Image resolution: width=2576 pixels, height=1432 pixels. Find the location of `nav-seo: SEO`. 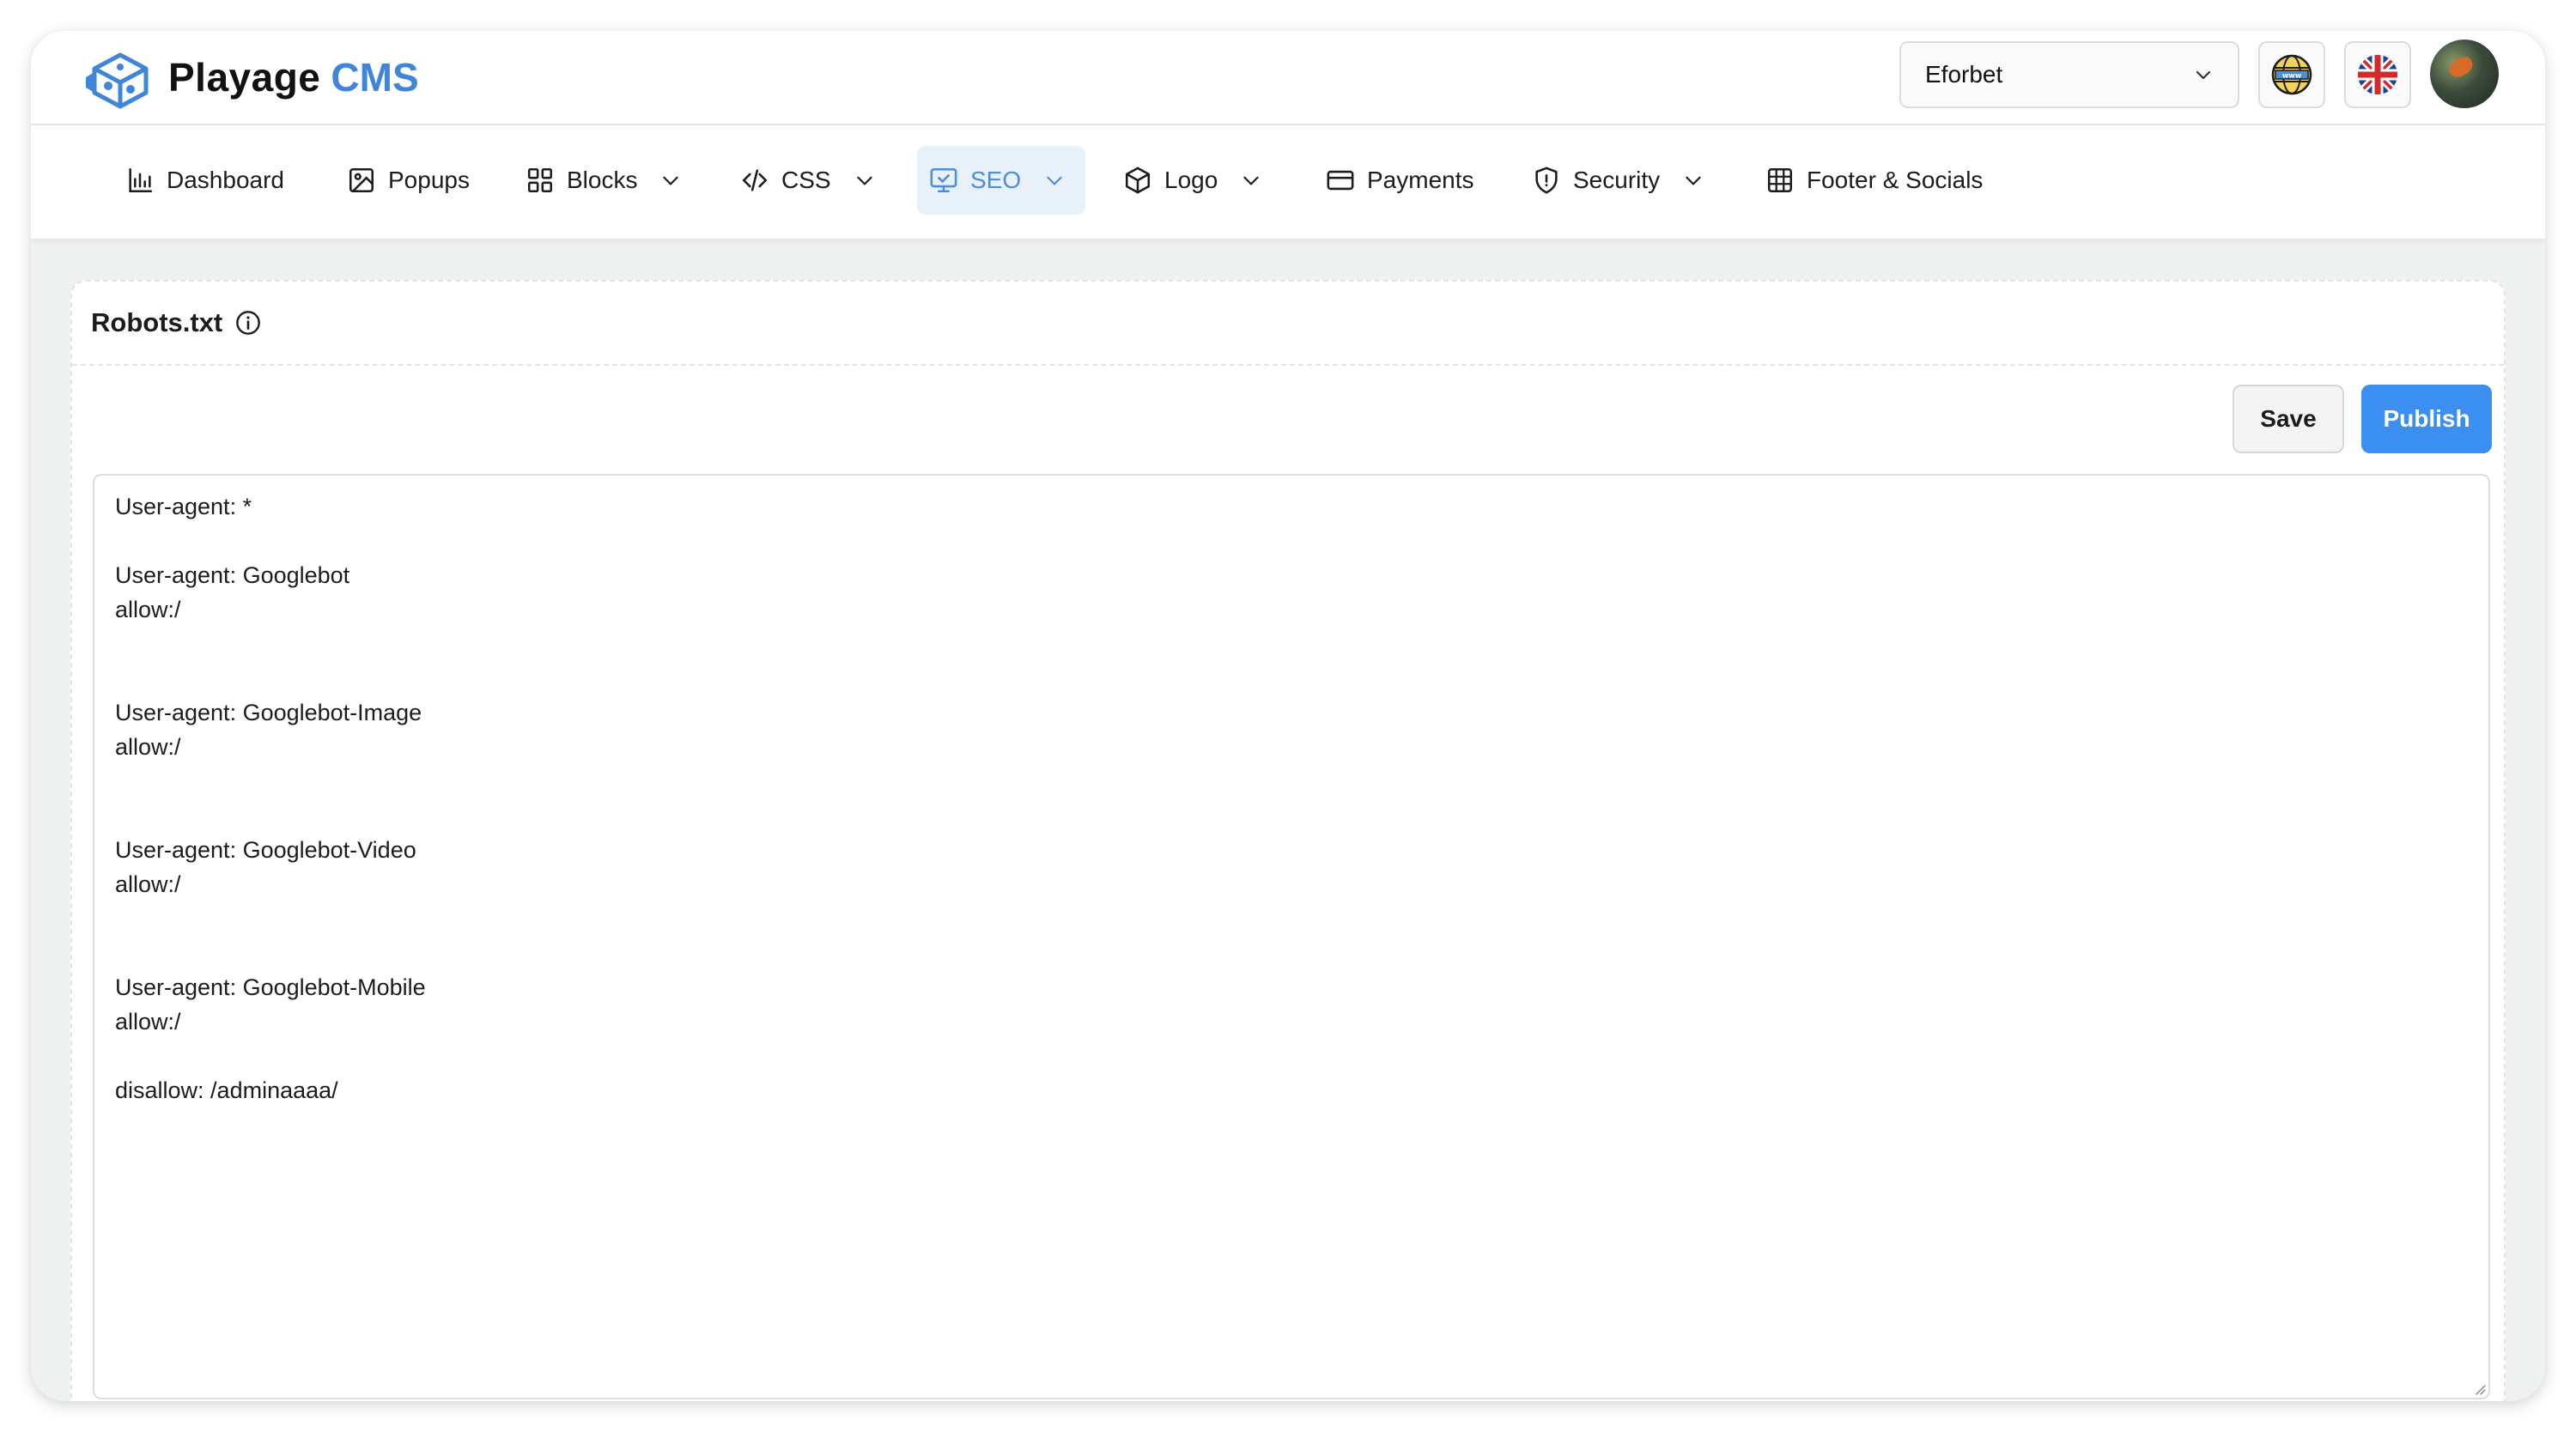

nav-seo: SEO is located at coordinates (1001, 180).